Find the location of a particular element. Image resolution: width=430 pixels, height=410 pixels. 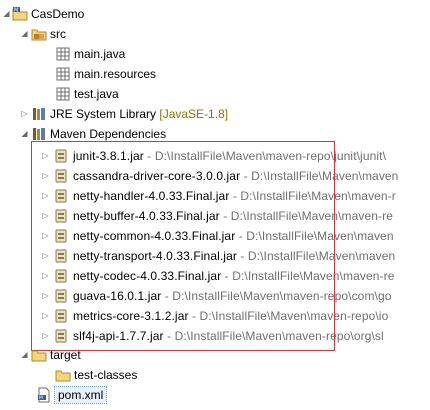

src-label: src is located at coordinates (58, 34).